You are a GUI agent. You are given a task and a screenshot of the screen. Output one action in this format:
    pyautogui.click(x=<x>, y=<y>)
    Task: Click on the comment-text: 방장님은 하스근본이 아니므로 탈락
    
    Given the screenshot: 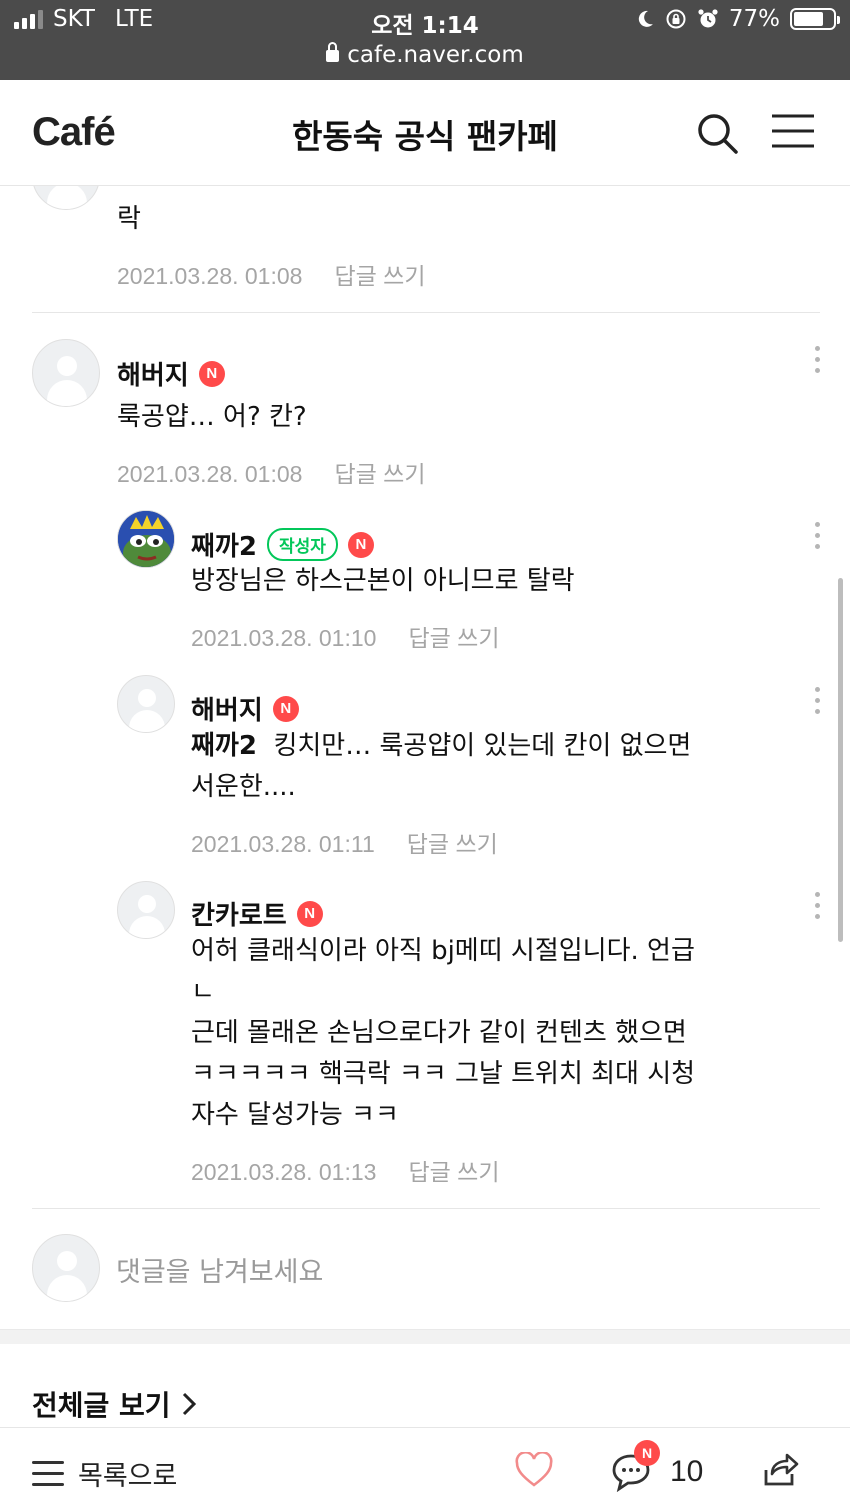 What is the action you would take?
    pyautogui.click(x=383, y=581)
    